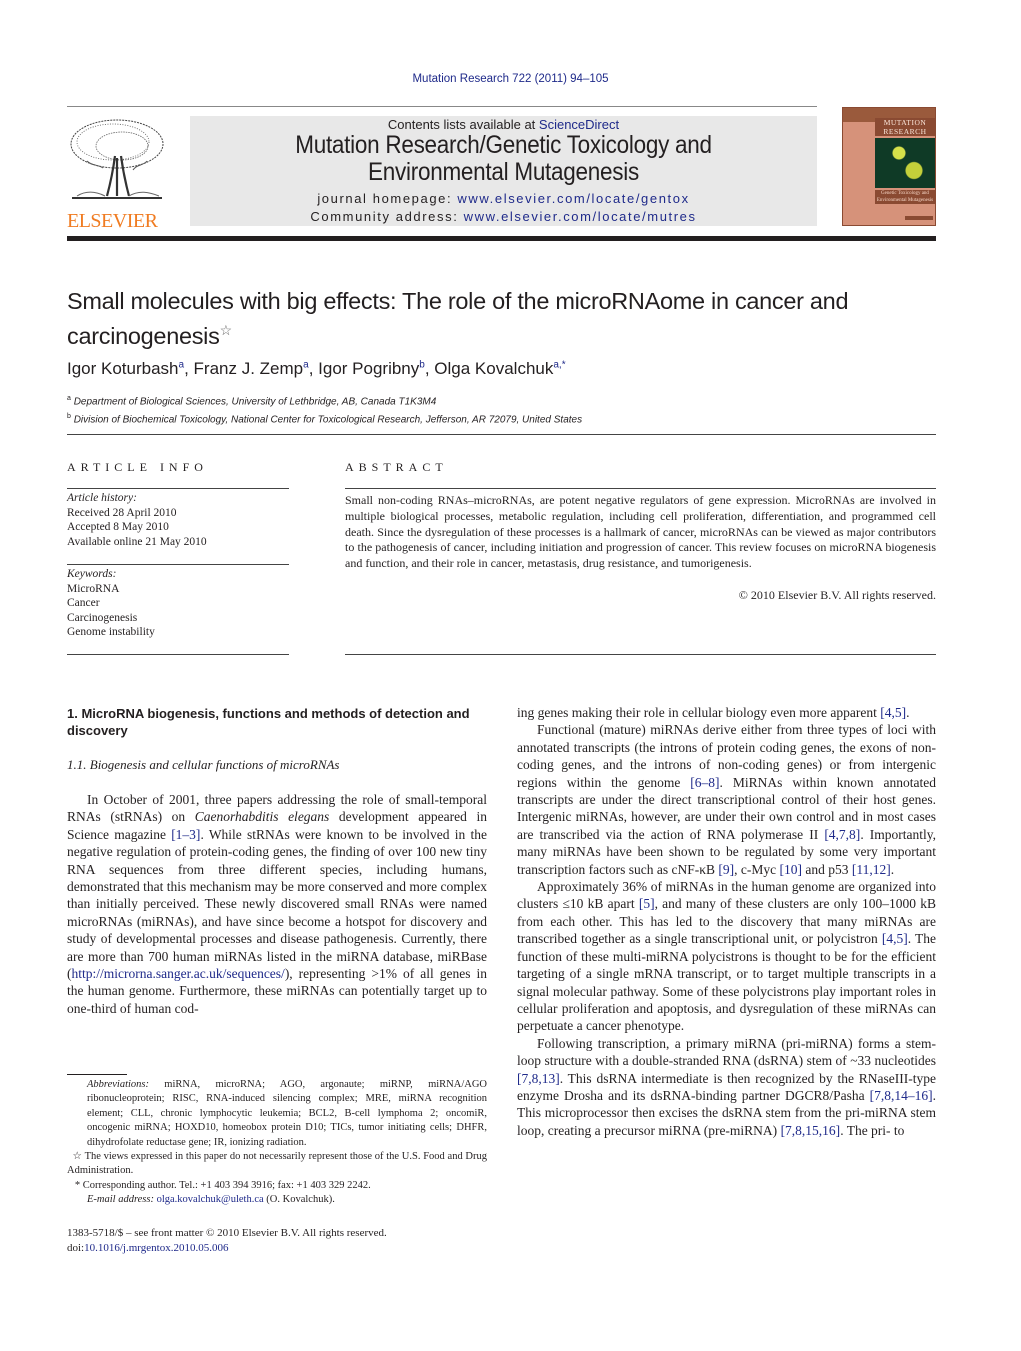 The image size is (1021, 1351). Describe the element at coordinates (226, 330) in the screenshot. I see `title-footnote-star-icon: ☆` at that location.